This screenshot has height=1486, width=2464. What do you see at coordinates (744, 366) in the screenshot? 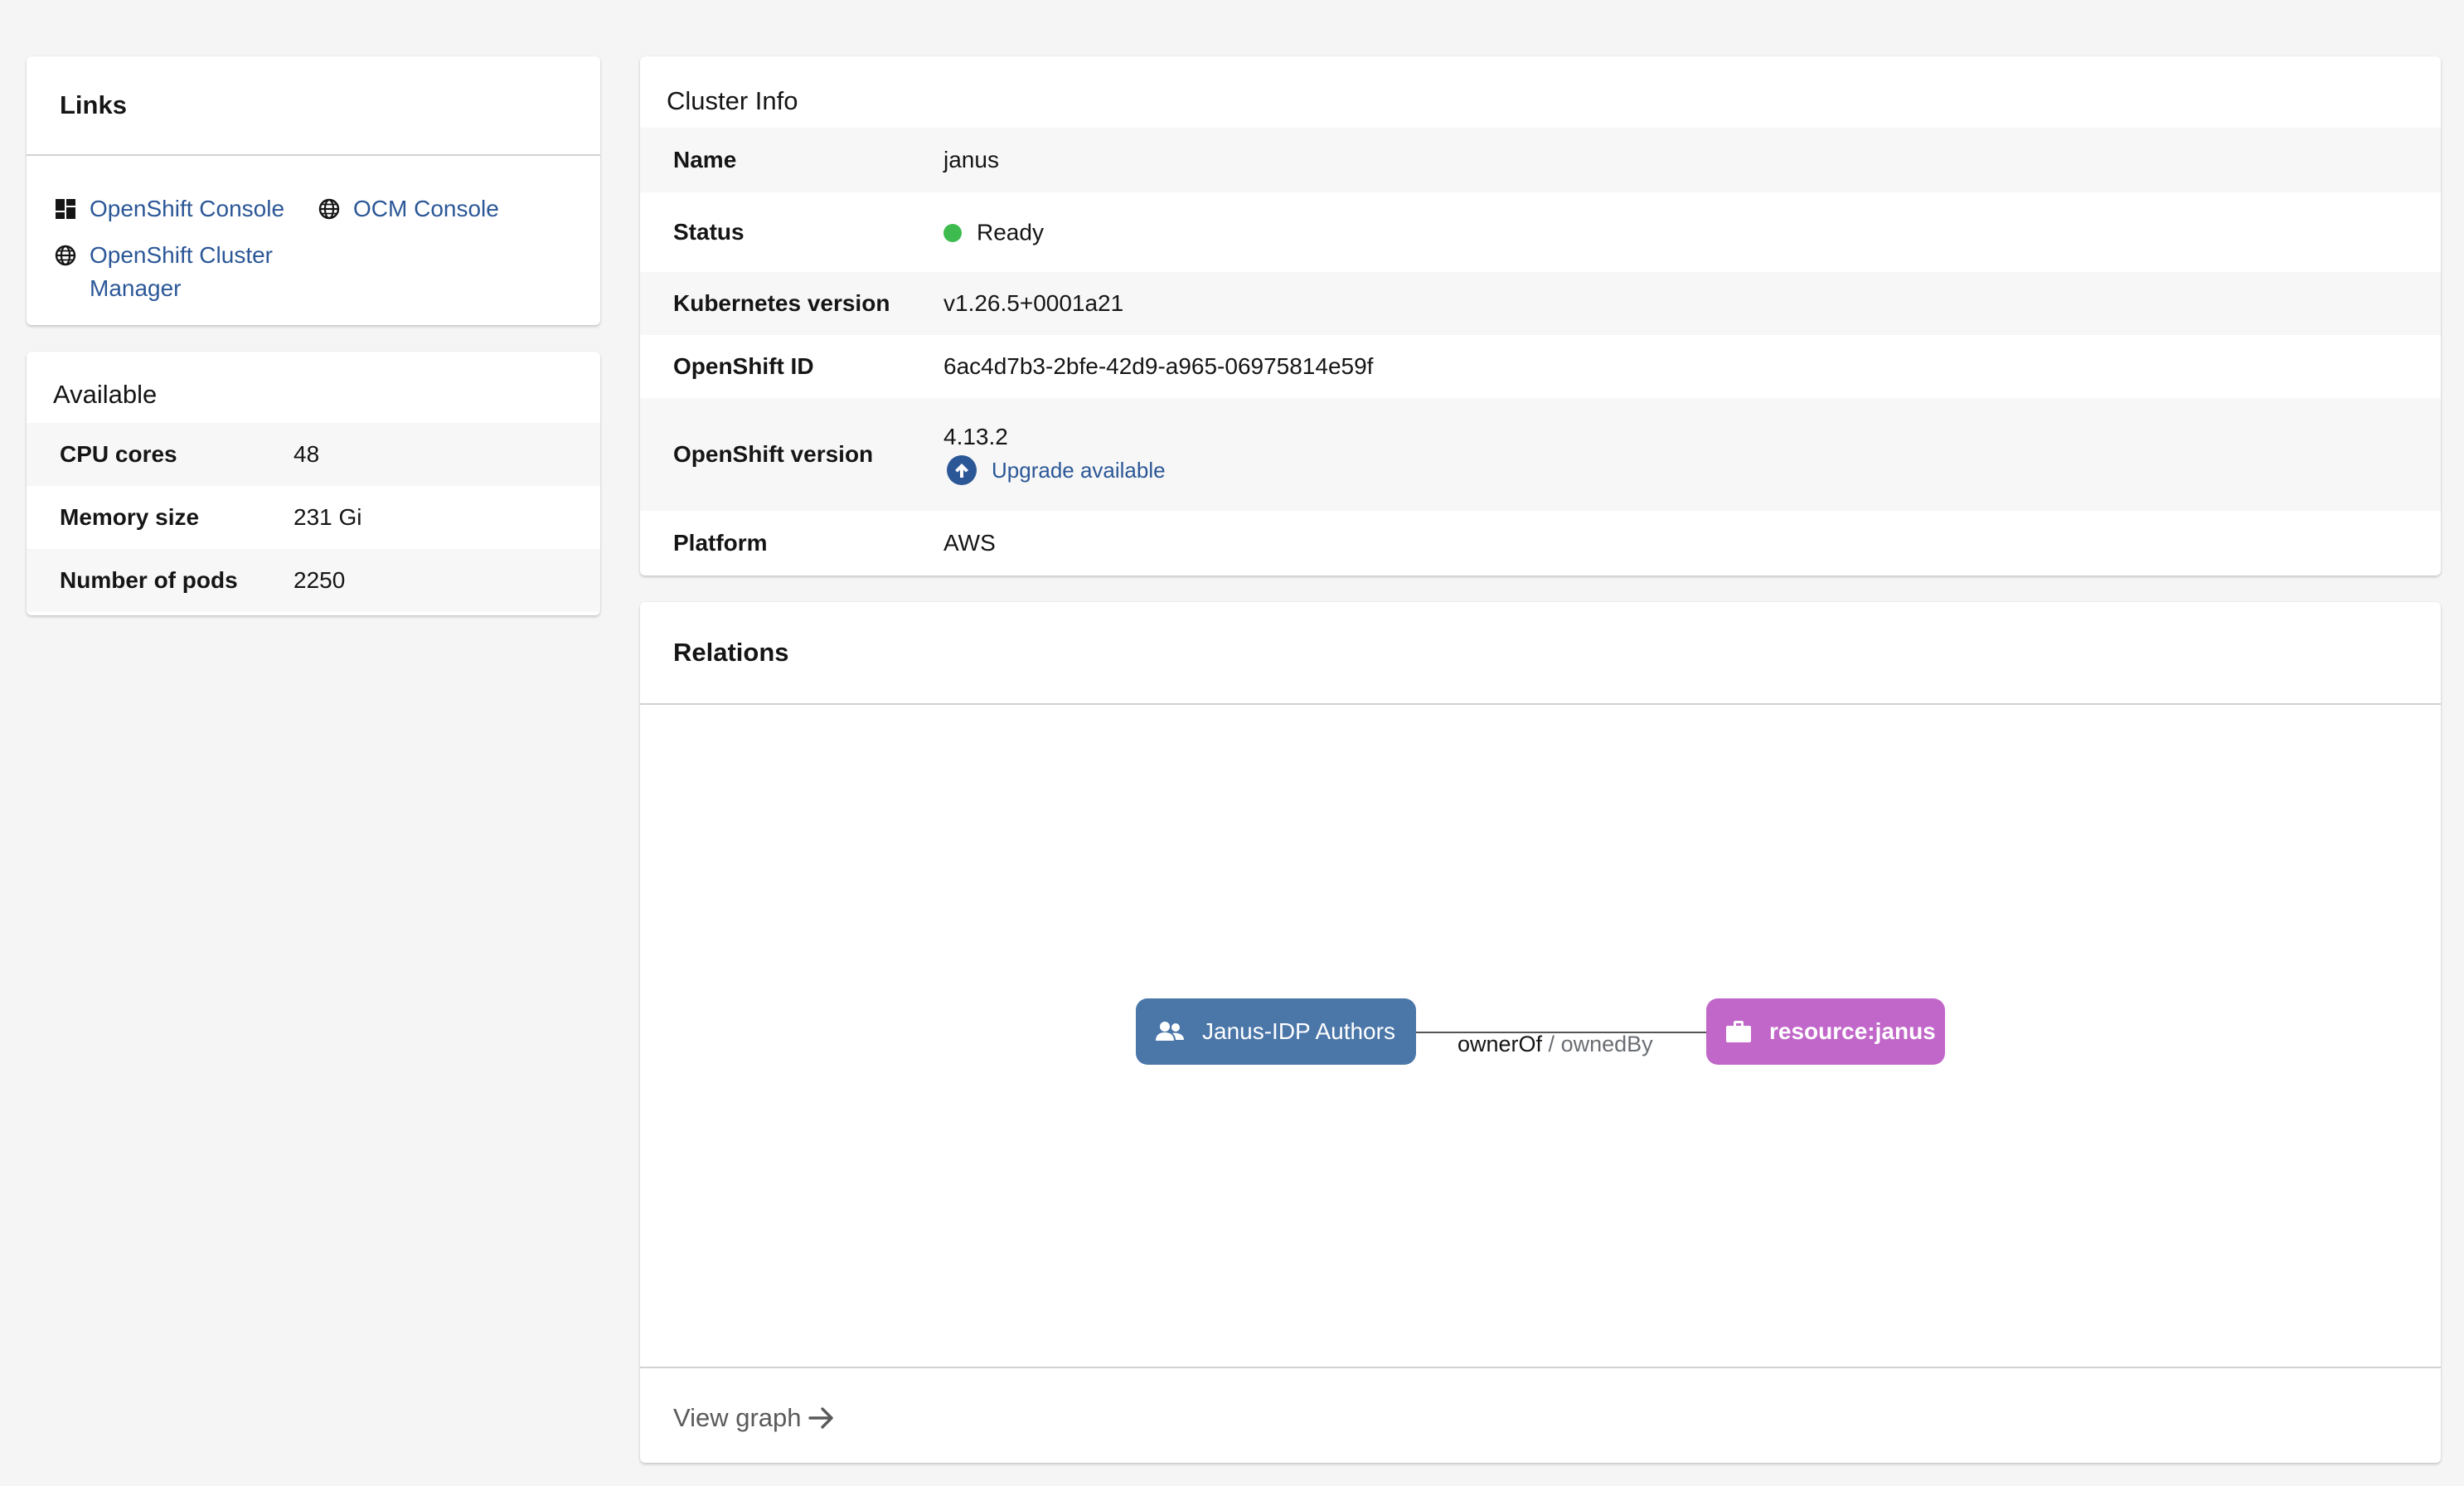
I see `openshift-id-key: OpenShift ID` at bounding box center [744, 366].